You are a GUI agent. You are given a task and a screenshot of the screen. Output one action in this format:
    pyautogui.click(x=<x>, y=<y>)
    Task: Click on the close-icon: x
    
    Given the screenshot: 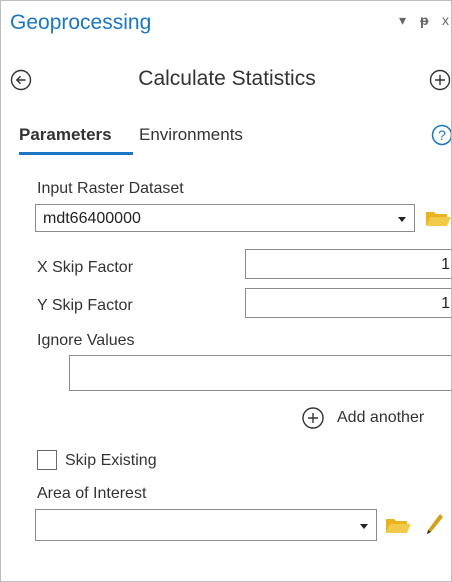 What is the action you would take?
    pyautogui.click(x=445, y=20)
    